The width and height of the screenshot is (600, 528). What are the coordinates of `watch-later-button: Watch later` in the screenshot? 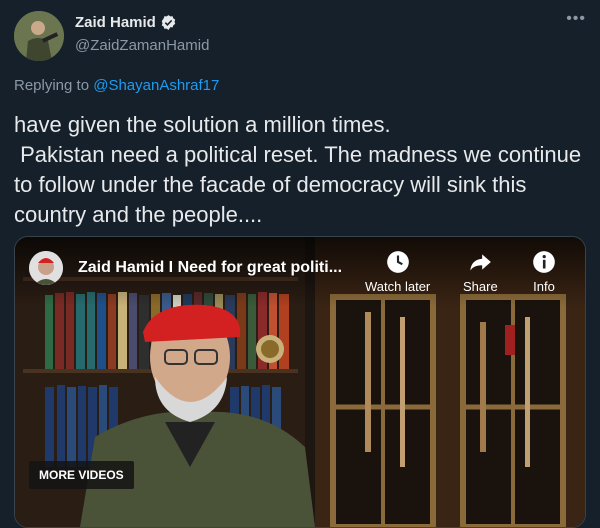 It's located at (397, 271).